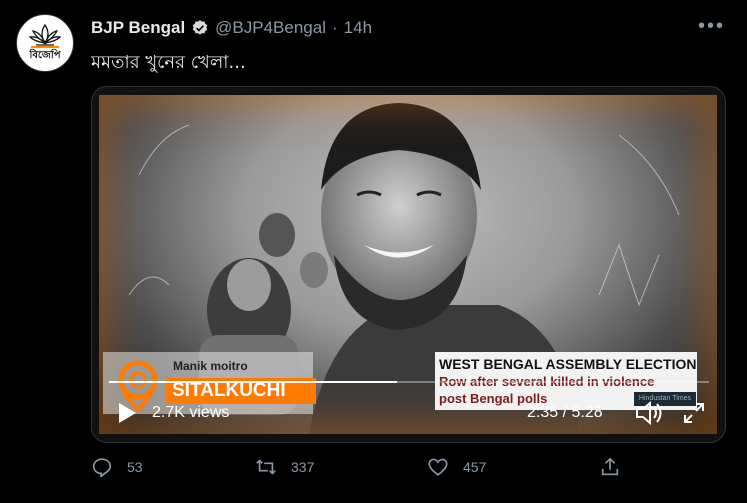  Describe the element at coordinates (200, 27) in the screenshot. I see `verified-badge-icon` at that location.